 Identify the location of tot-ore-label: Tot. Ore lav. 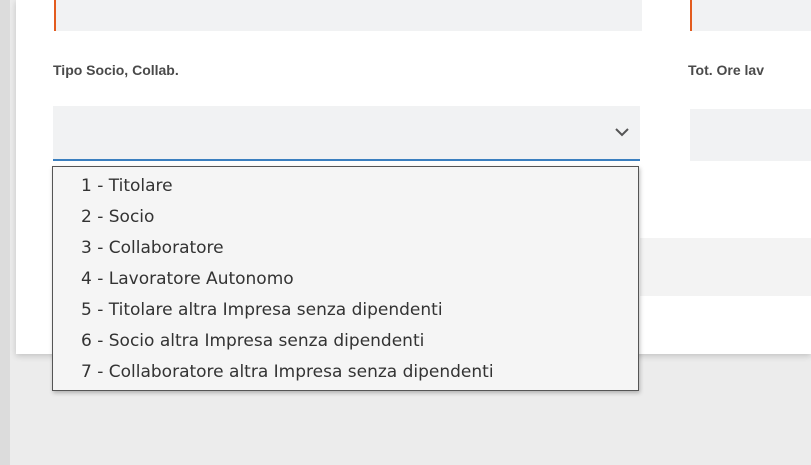
(726, 70).